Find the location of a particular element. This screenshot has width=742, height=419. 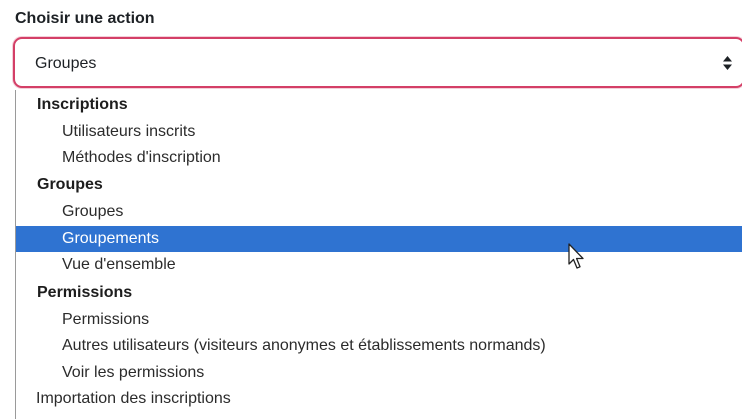

optgroup-permissions: Permissions is located at coordinates (85, 292).